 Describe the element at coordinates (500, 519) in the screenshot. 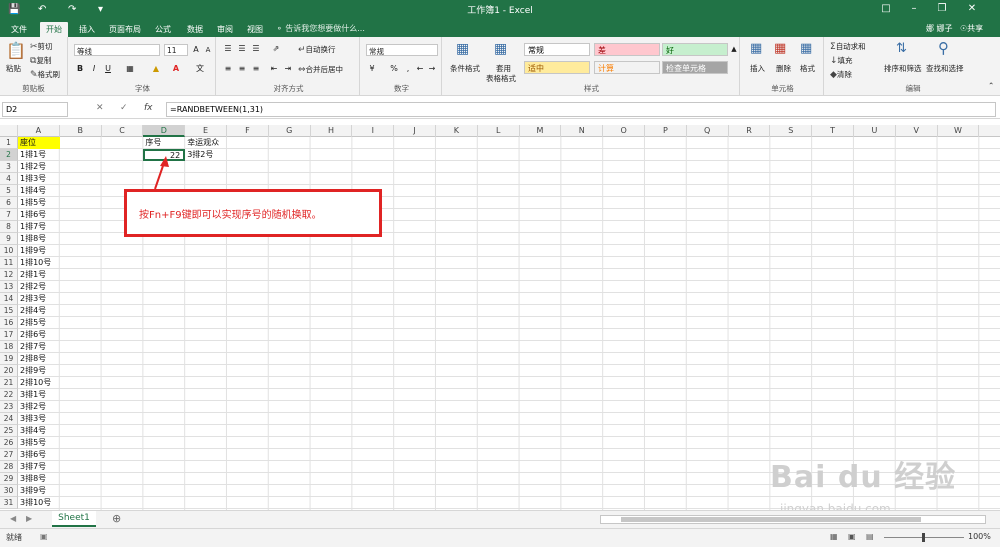

I see `sheet-tab-bar: ◀ ▶ Sheet1 ⊕` at that location.